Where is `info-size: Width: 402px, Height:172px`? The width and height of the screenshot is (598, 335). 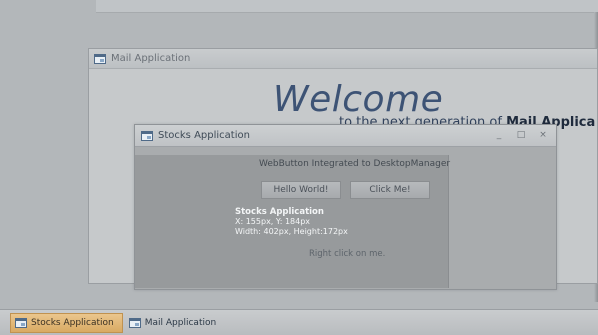 info-size: Width: 402px, Height:172px is located at coordinates (291, 231).